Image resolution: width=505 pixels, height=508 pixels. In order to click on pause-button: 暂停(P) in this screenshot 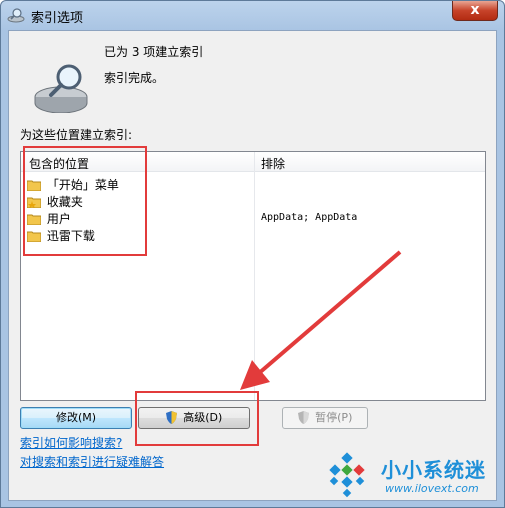, I will do `click(325, 418)`.